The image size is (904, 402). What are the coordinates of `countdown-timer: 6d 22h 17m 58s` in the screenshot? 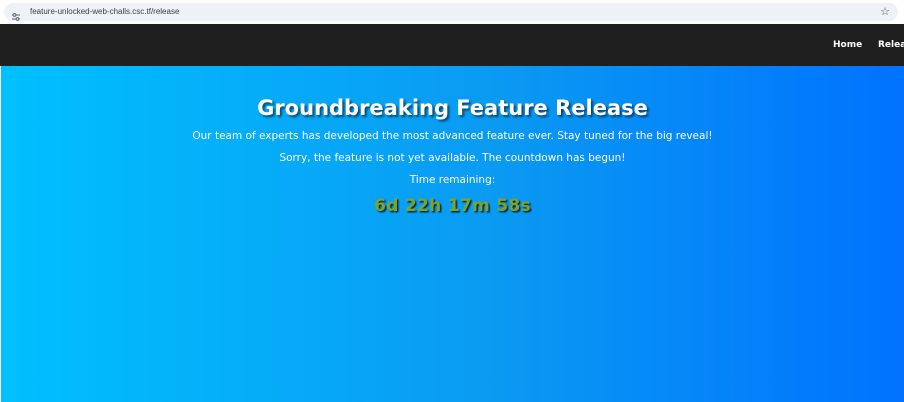 It's located at (452, 206).